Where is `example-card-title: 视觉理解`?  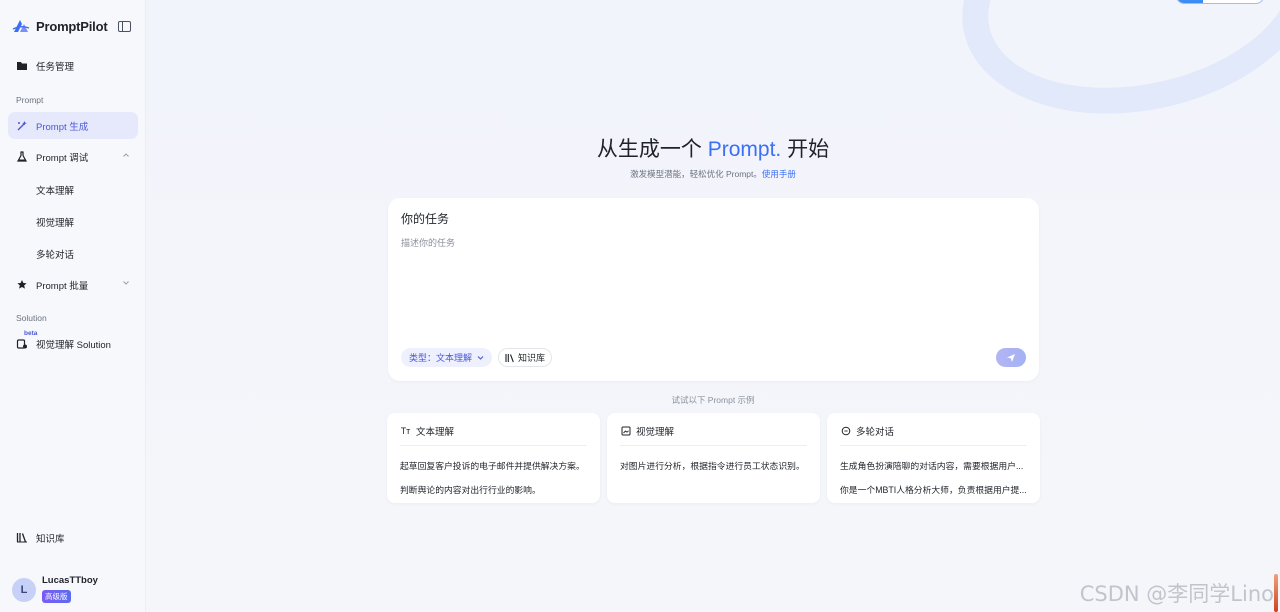 example-card-title: 视觉理解 is located at coordinates (655, 432).